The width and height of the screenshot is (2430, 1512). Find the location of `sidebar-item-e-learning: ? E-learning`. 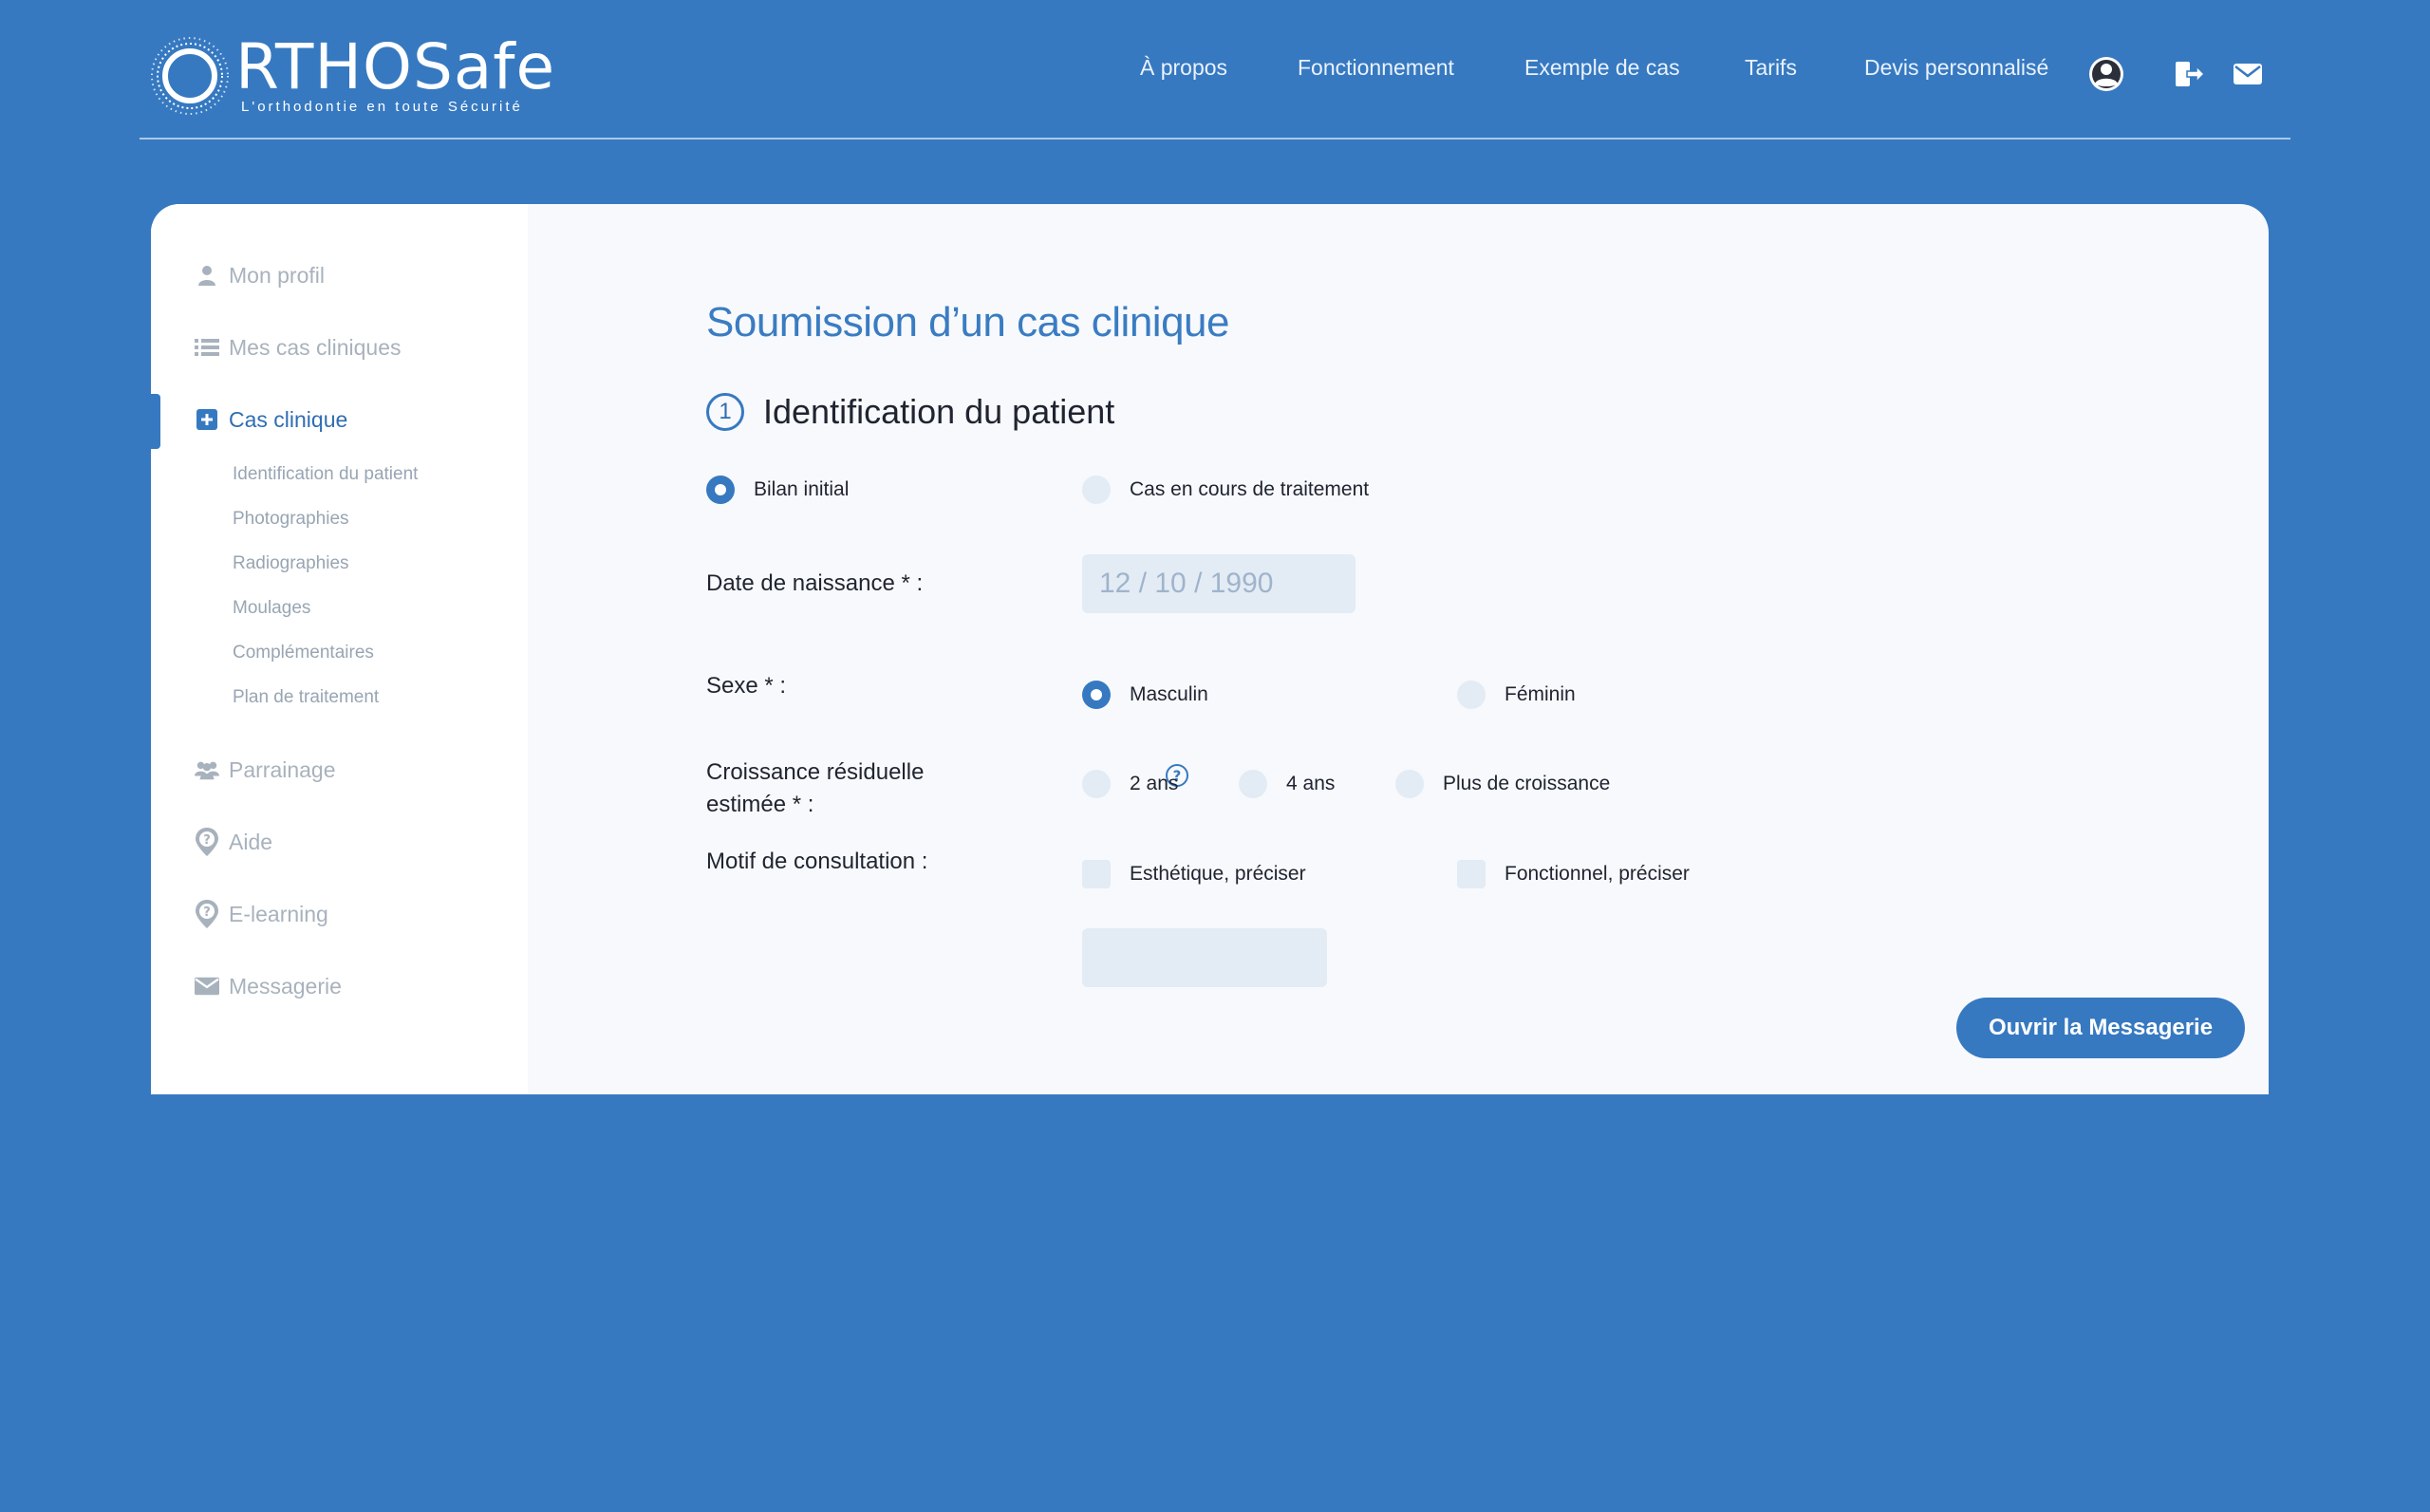

sidebar-item-e-learning: ? E-learning is located at coordinates (261, 914).